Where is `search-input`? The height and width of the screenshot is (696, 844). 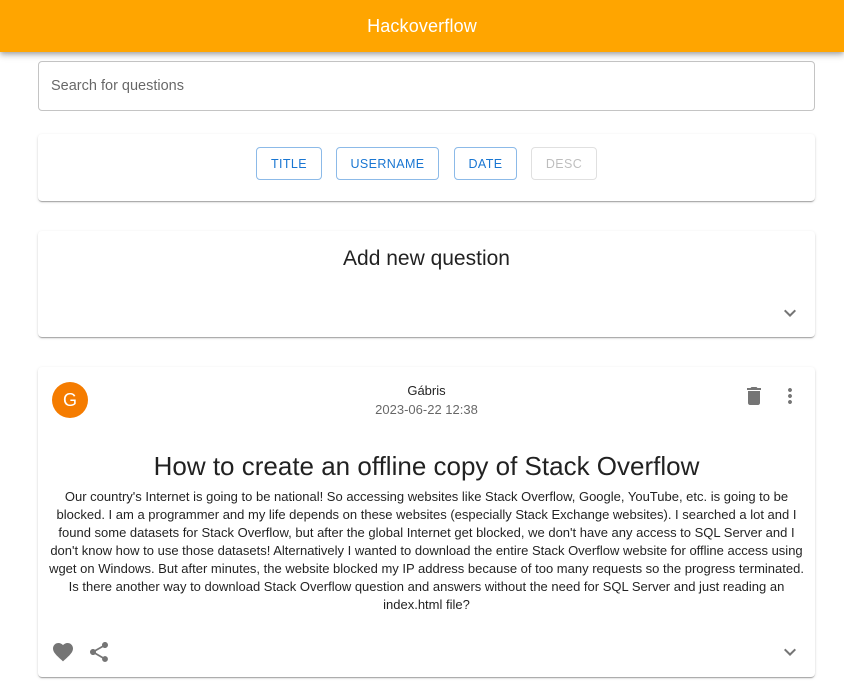
search-input is located at coordinates (426, 86).